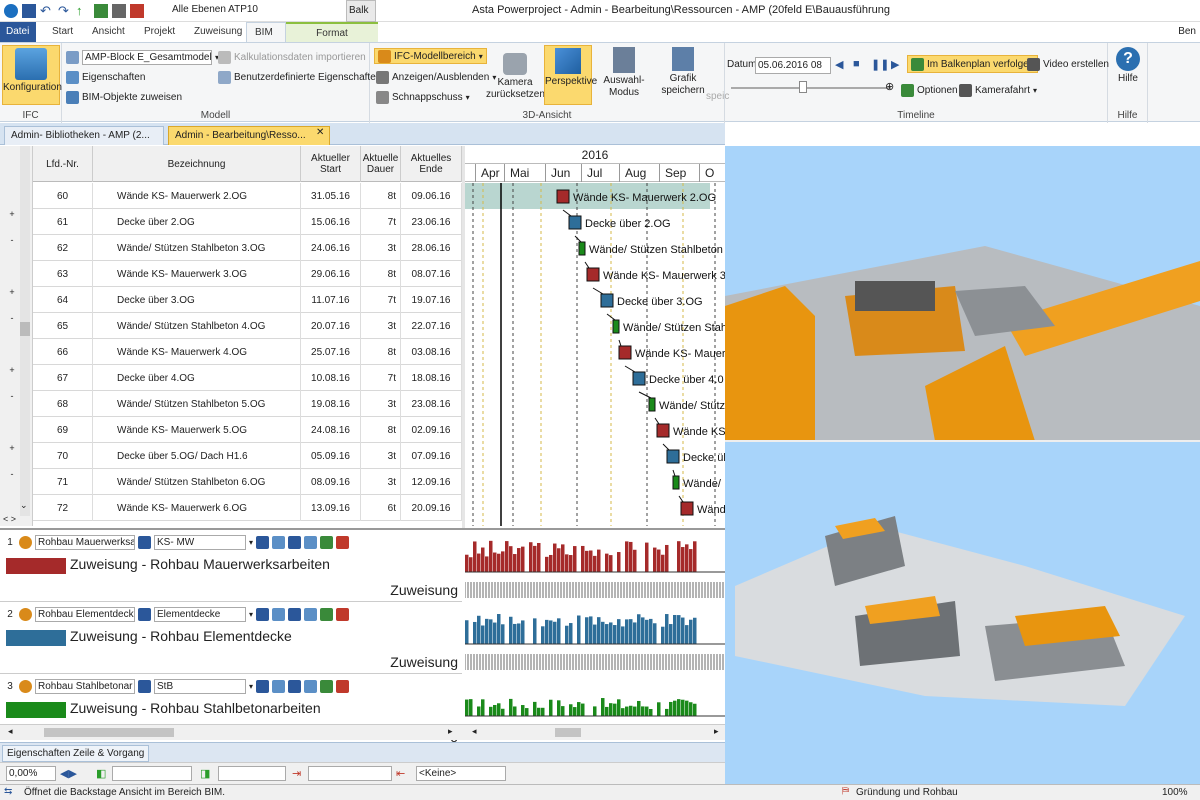  I want to click on bim-objekte-zuweisen-button: BIM-Objekte zuweisen, so click(124, 97).